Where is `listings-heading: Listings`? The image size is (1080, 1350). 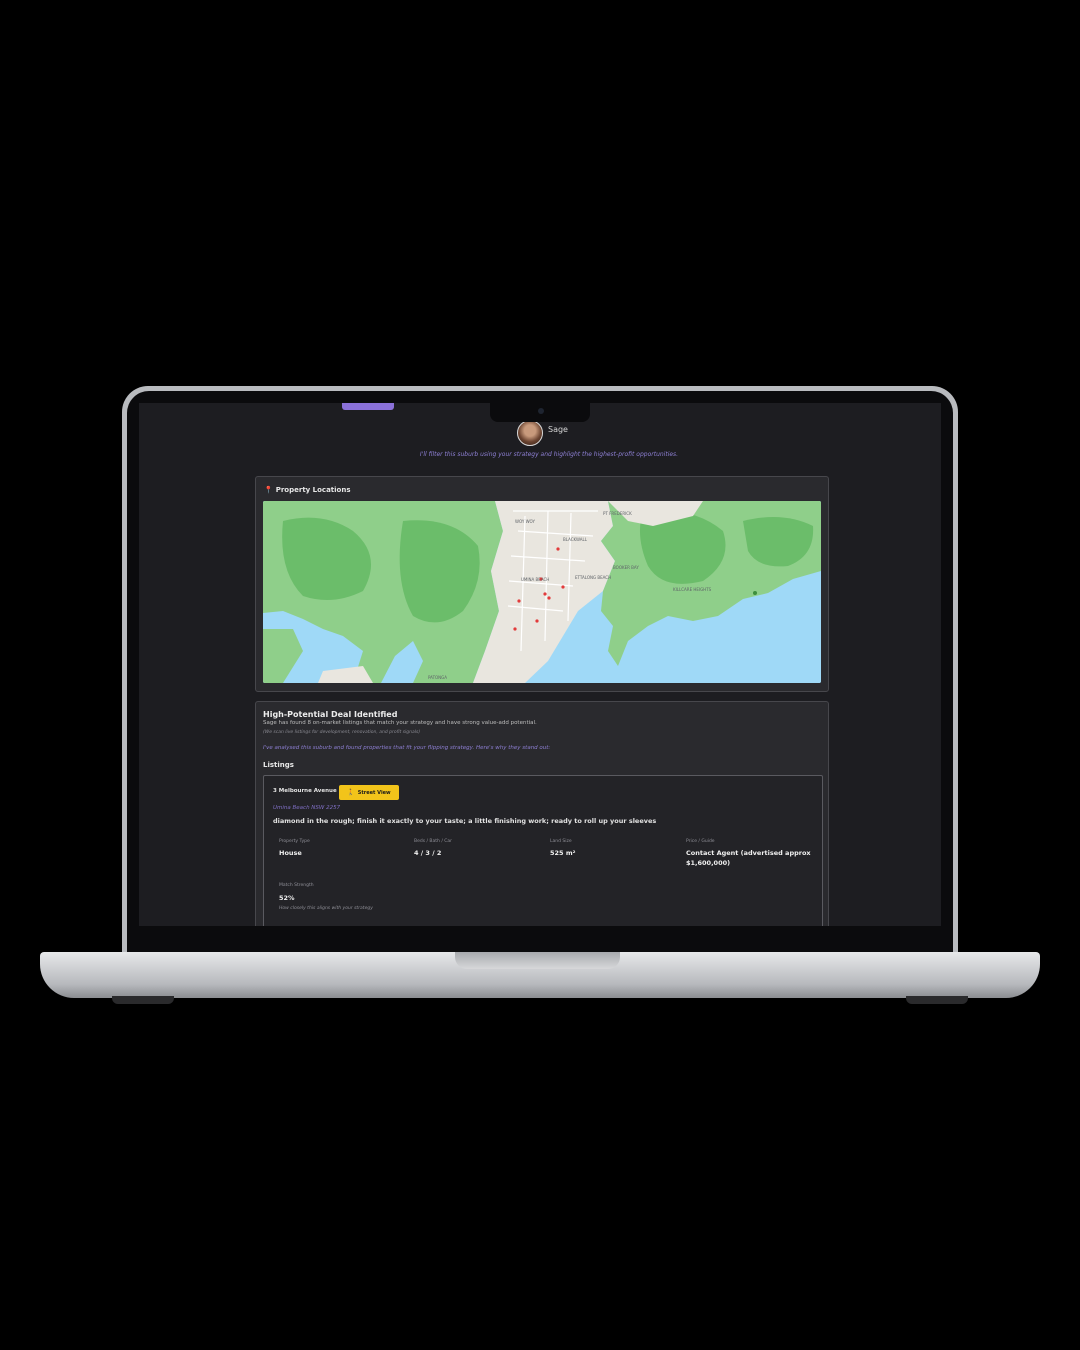 listings-heading: Listings is located at coordinates (278, 765).